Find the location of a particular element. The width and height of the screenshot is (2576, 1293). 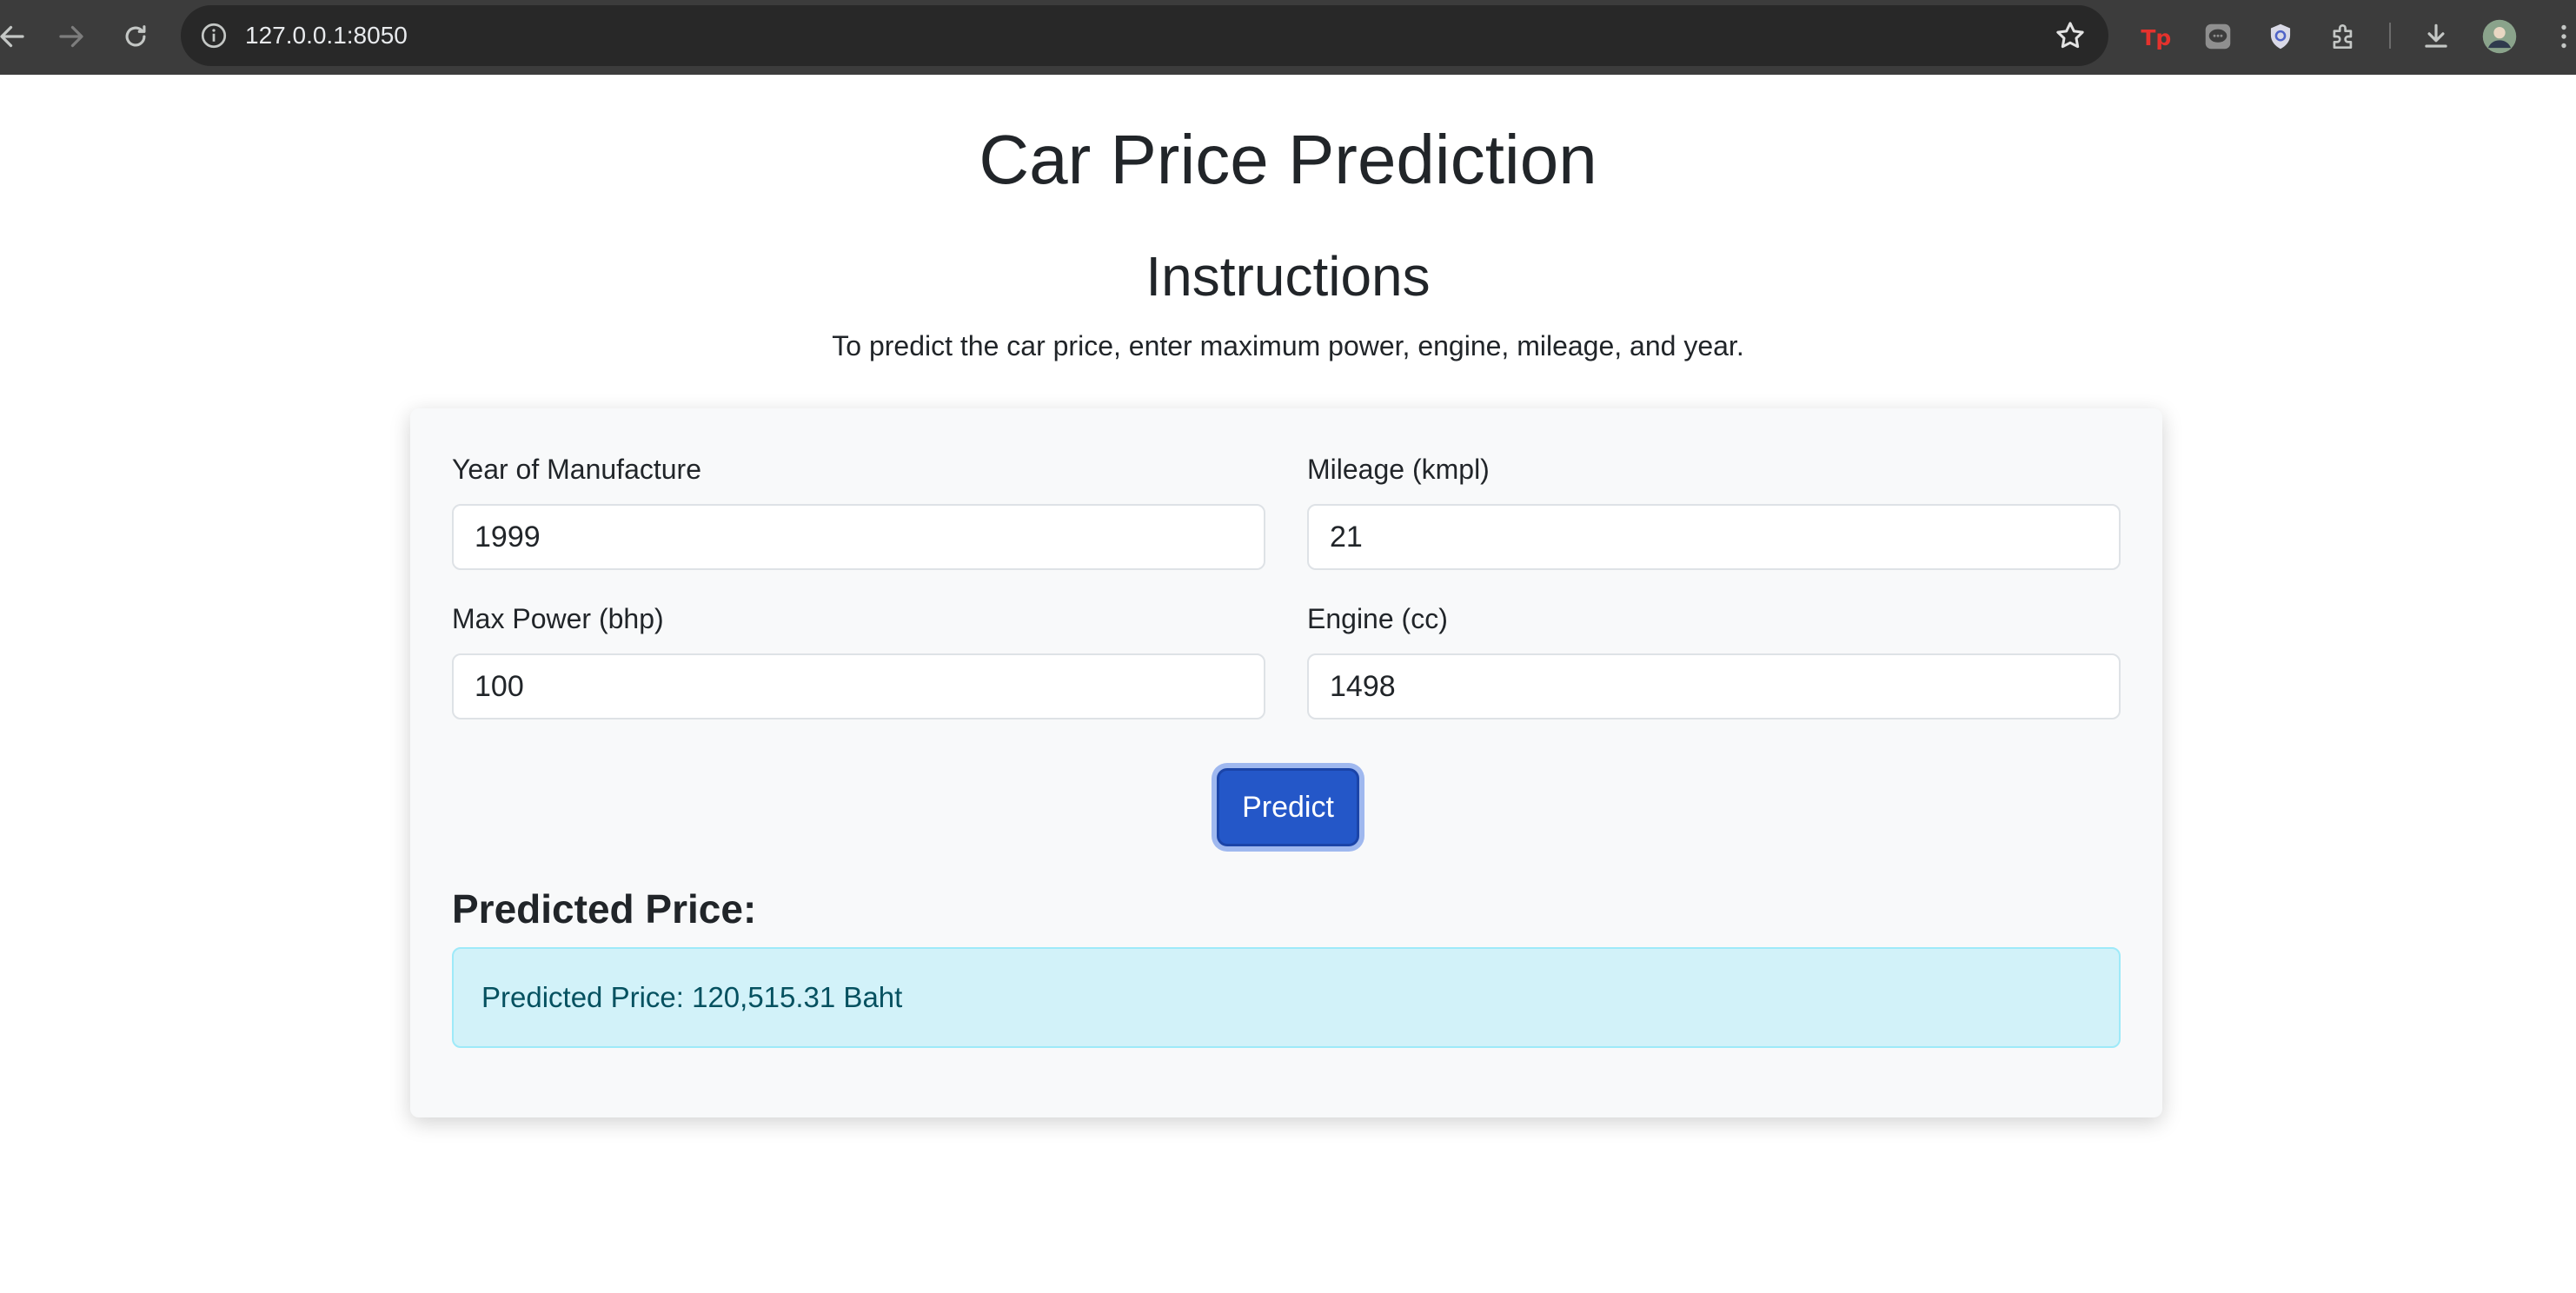

info-icon is located at coordinates (213, 35).